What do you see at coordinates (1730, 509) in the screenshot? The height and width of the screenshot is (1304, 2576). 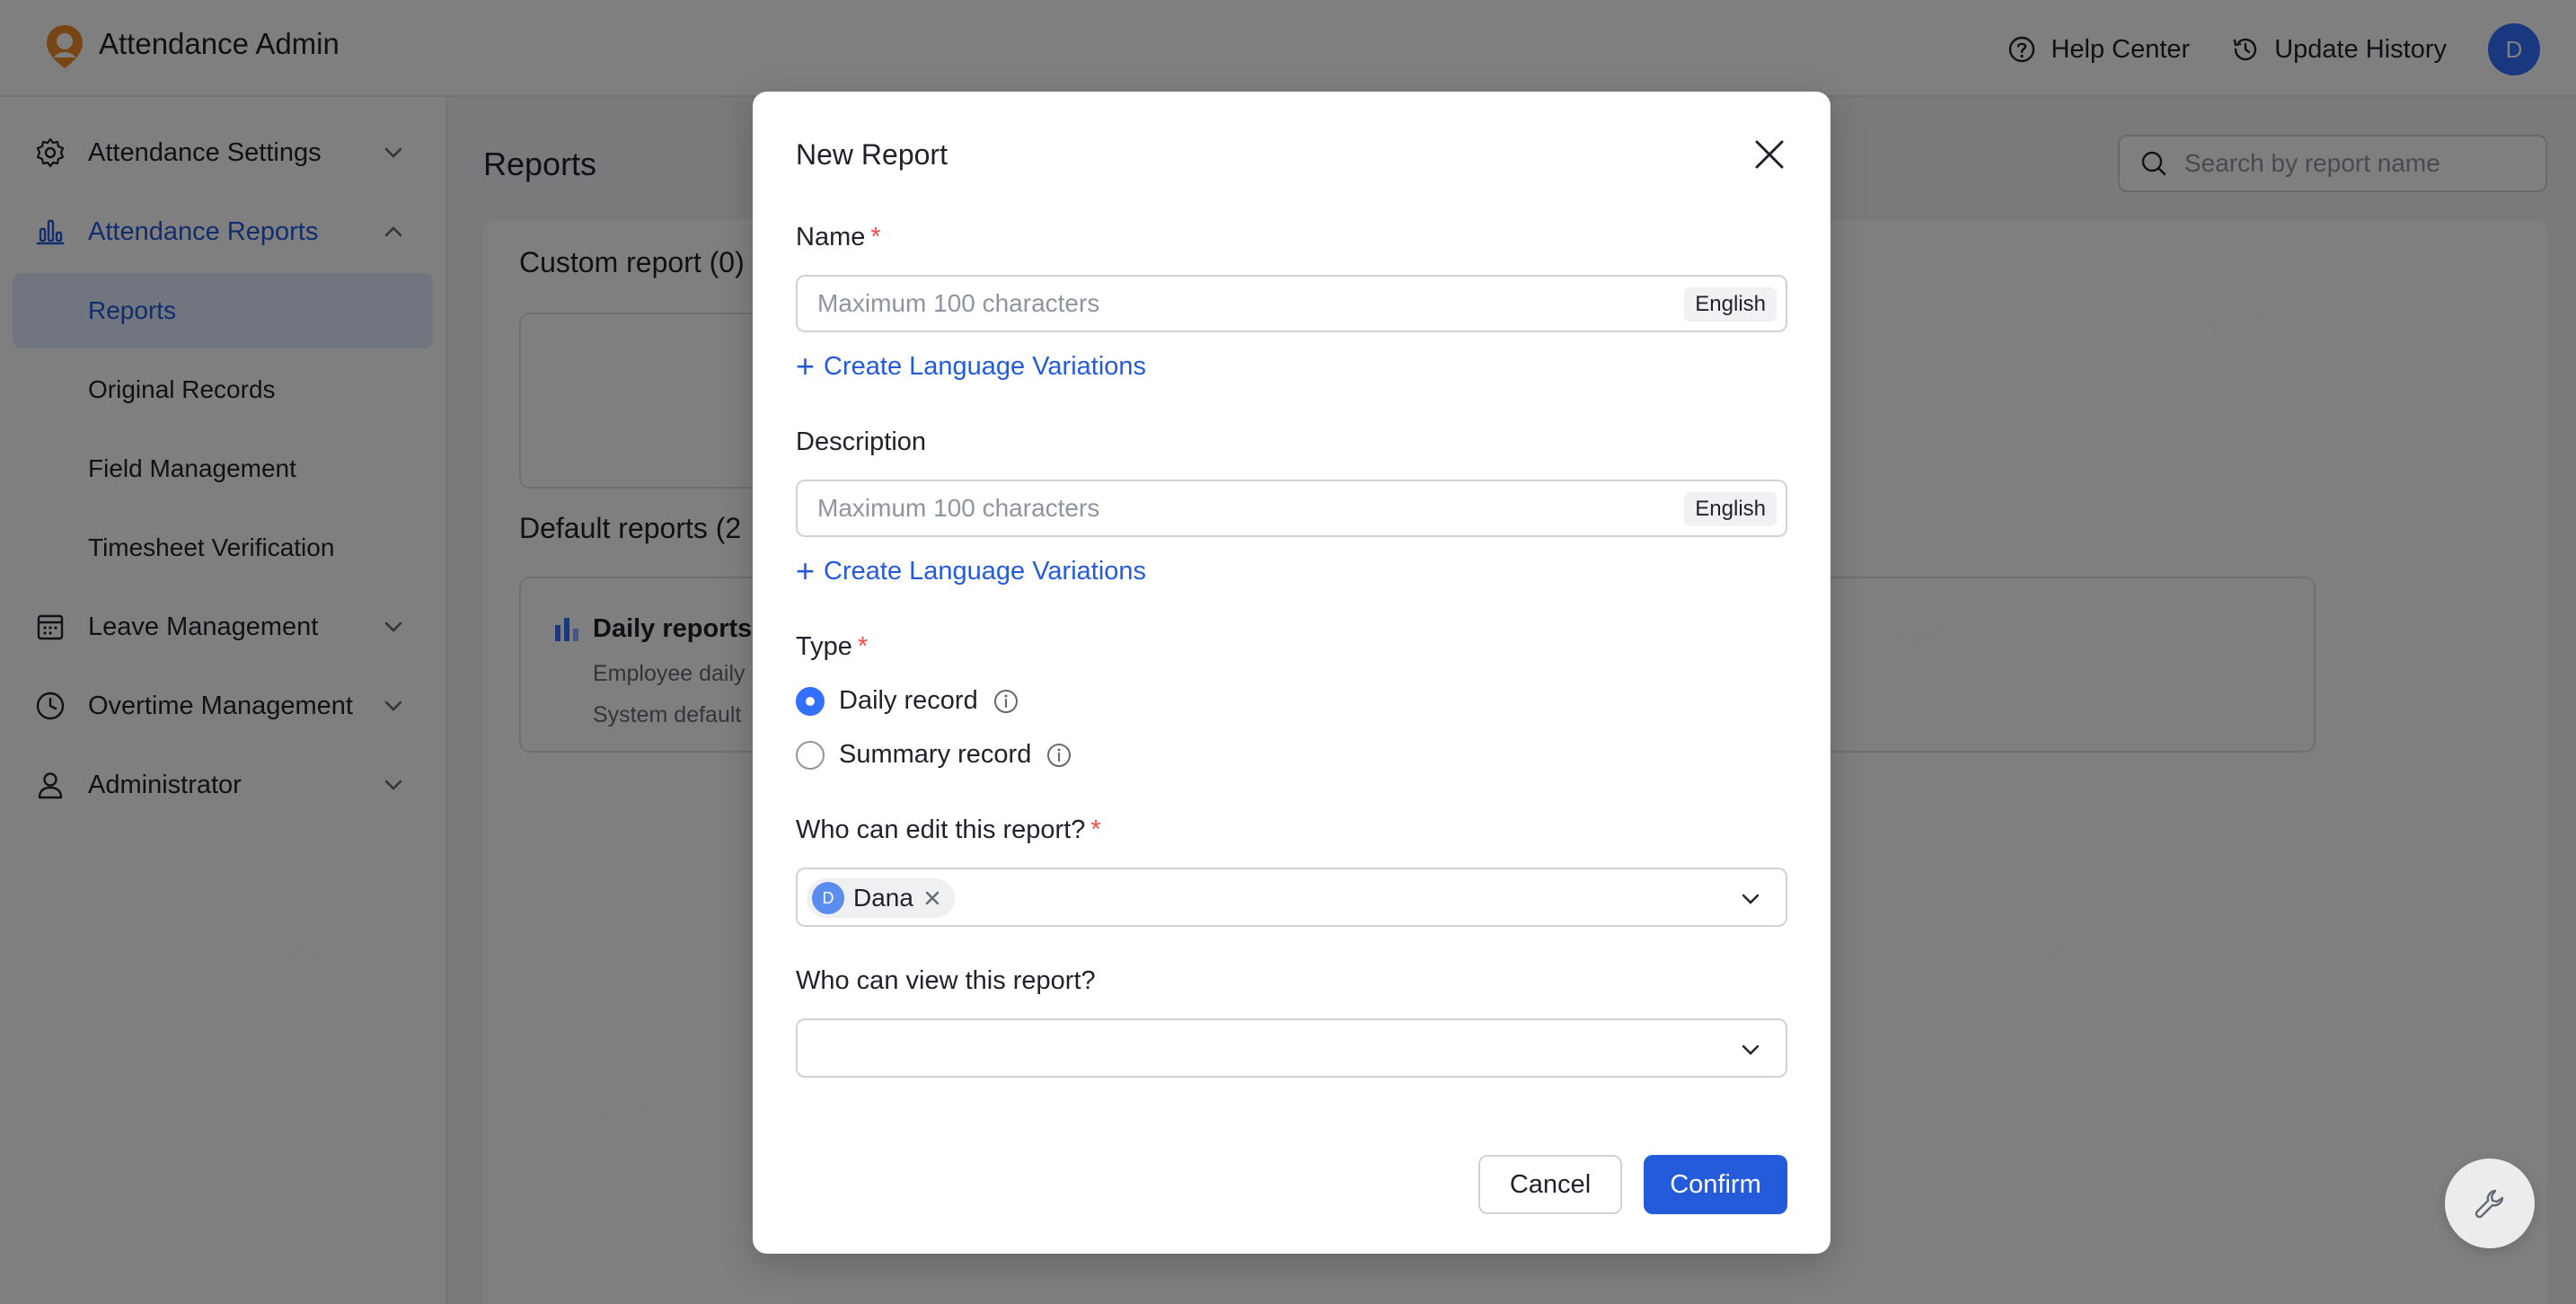 I see `description-language-tag: English` at bounding box center [1730, 509].